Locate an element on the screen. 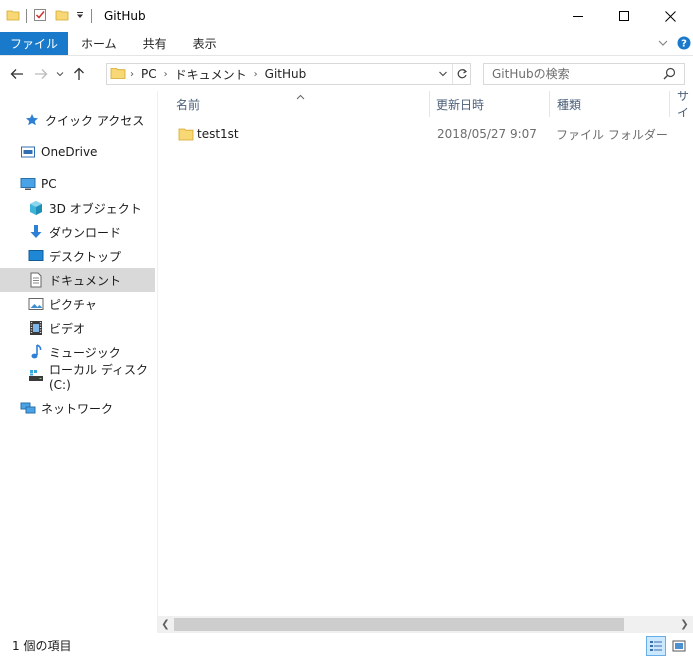 The image size is (693, 658). nav-item-local-disk: ローカル ディスク (C:) is located at coordinates (77, 377).